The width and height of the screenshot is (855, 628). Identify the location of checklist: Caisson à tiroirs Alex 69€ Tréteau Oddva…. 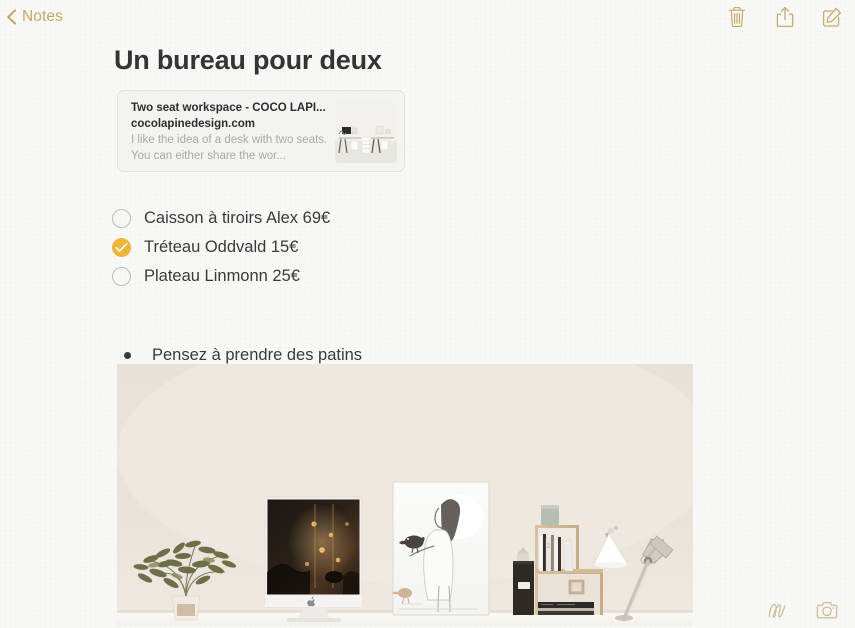
(322, 247).